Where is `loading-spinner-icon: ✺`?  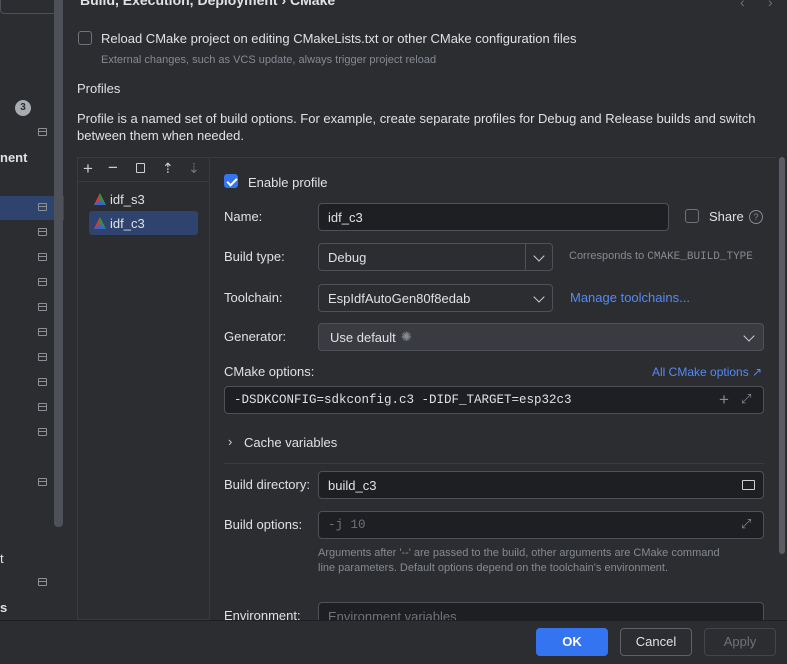 loading-spinner-icon: ✺ is located at coordinates (406, 336).